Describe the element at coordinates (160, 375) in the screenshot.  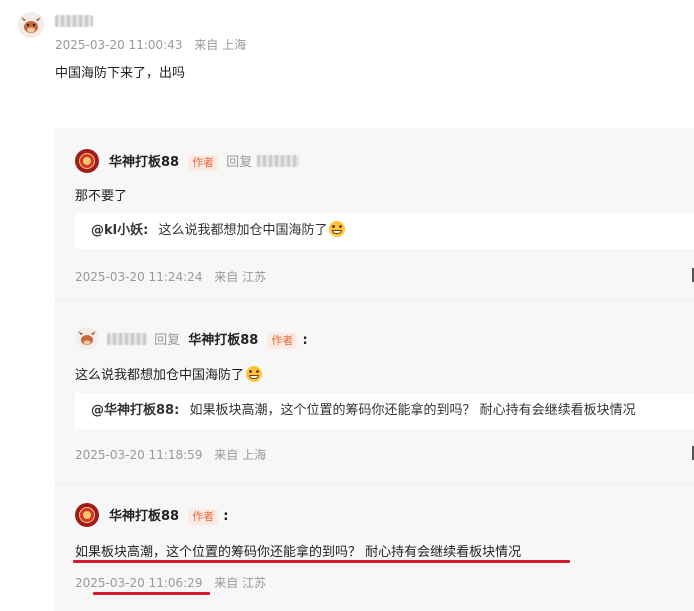
I see `reply-text-content: 这么说我都想加仓中国海防了` at that location.